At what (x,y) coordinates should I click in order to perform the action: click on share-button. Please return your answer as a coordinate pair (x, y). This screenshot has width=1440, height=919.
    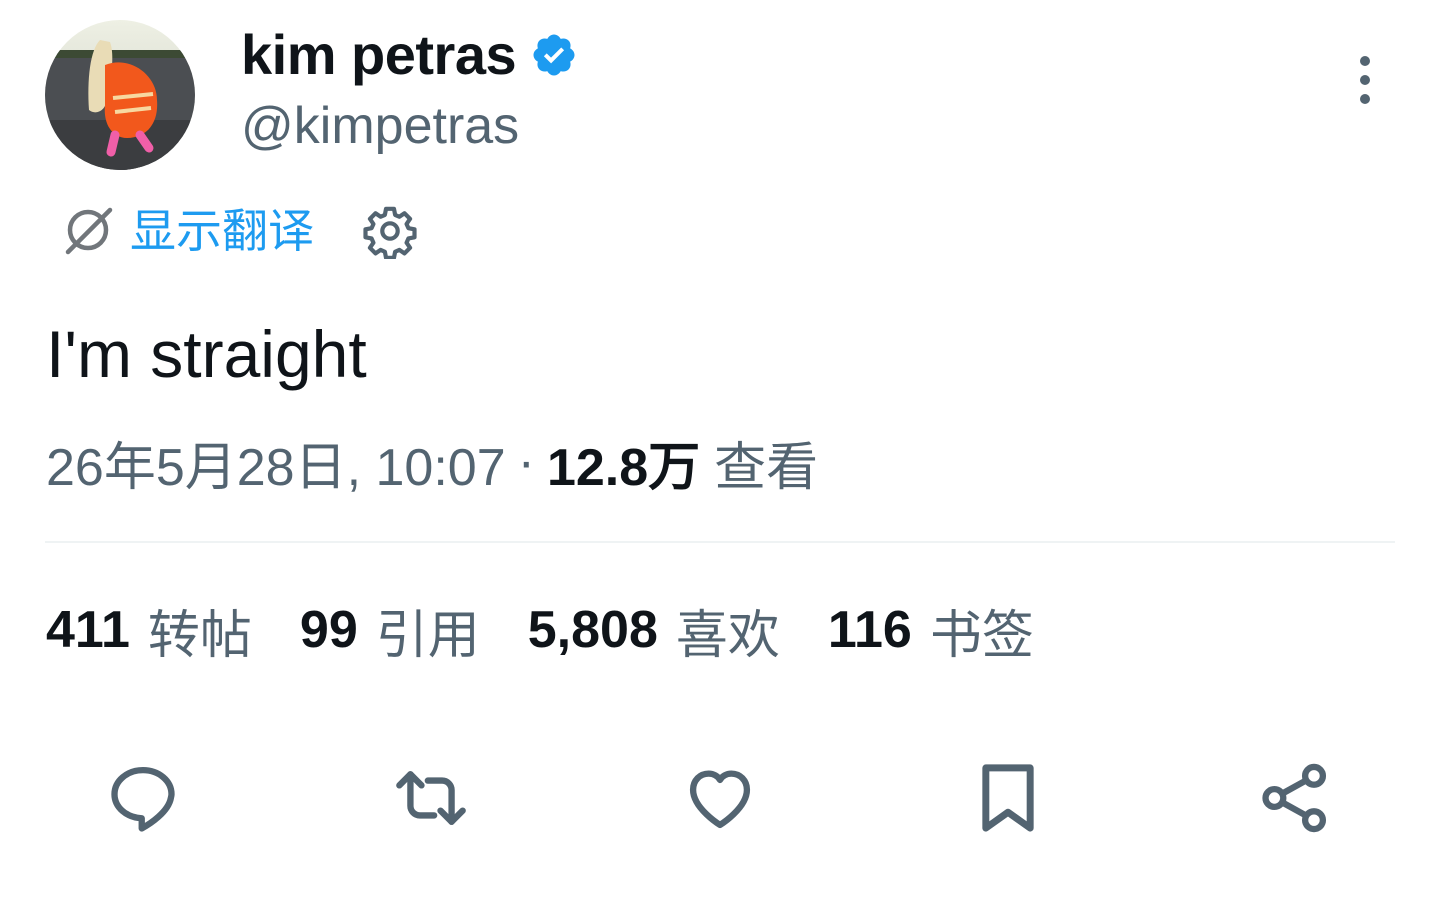
    Looking at the image, I should click on (1295, 798).